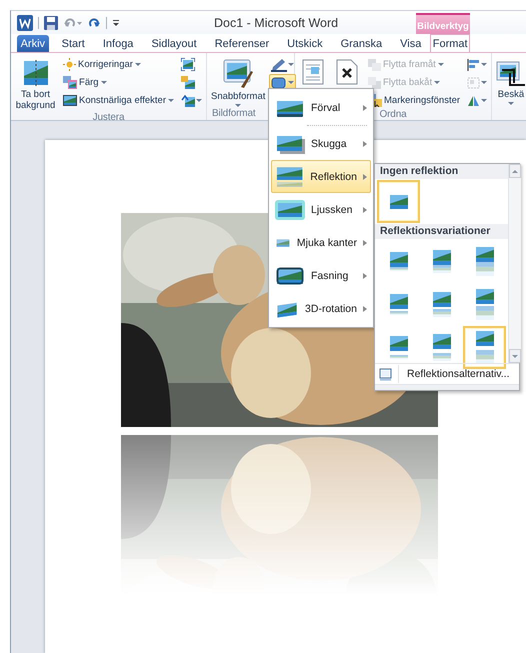 Image resolution: width=526 pixels, height=653 pixels. What do you see at coordinates (515, 356) in the screenshot?
I see `scroll-down-button` at bounding box center [515, 356].